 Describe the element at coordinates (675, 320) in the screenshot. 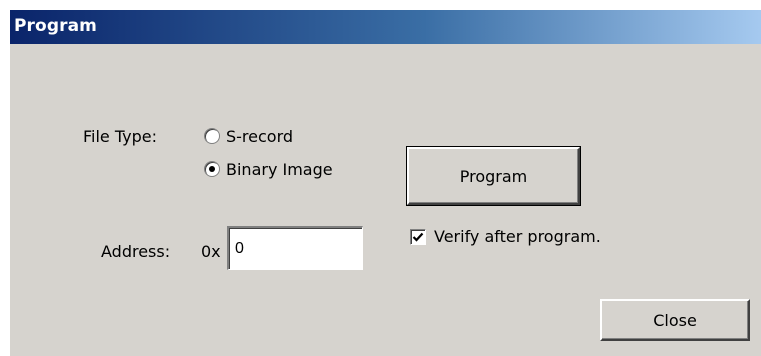

I see `close-button: Close` at that location.